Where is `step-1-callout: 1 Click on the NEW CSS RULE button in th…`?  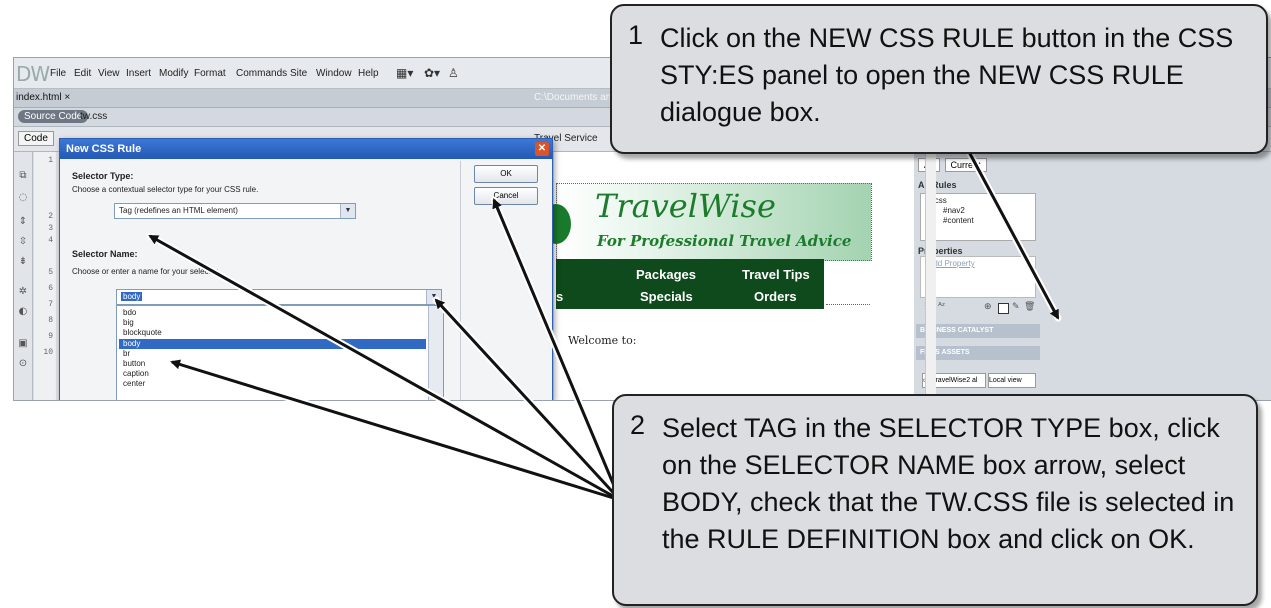
step-1-callout: 1 Click on the NEW CSS RULE button in th… is located at coordinates (939, 79).